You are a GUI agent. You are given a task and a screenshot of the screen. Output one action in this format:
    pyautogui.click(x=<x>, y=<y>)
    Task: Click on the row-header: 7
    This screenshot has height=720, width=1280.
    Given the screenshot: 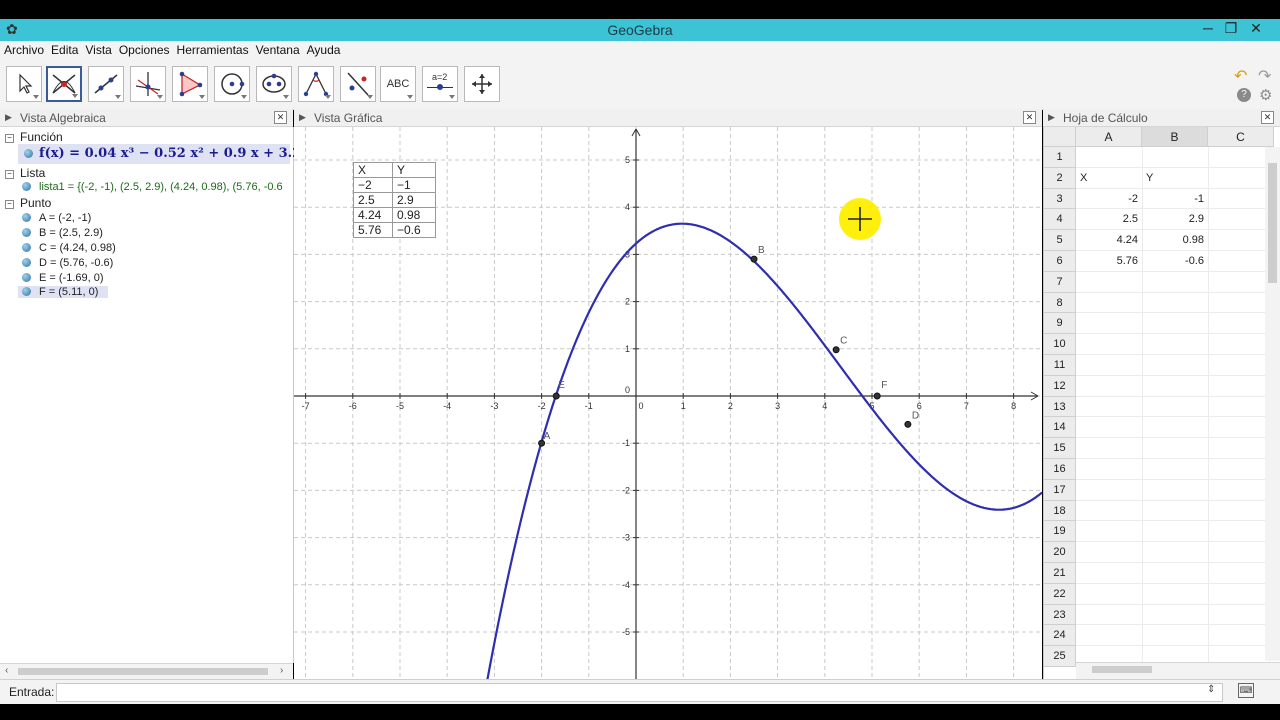 What is the action you would take?
    pyautogui.click(x=1060, y=282)
    